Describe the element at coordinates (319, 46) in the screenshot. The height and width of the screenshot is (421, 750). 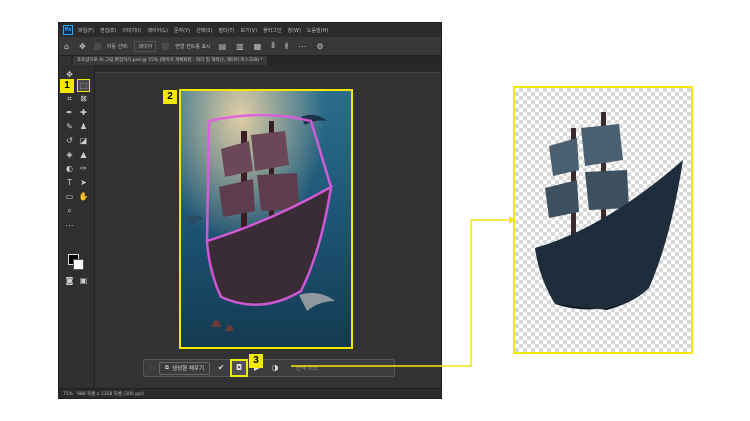
I see `gear-icon: ⚙` at that location.